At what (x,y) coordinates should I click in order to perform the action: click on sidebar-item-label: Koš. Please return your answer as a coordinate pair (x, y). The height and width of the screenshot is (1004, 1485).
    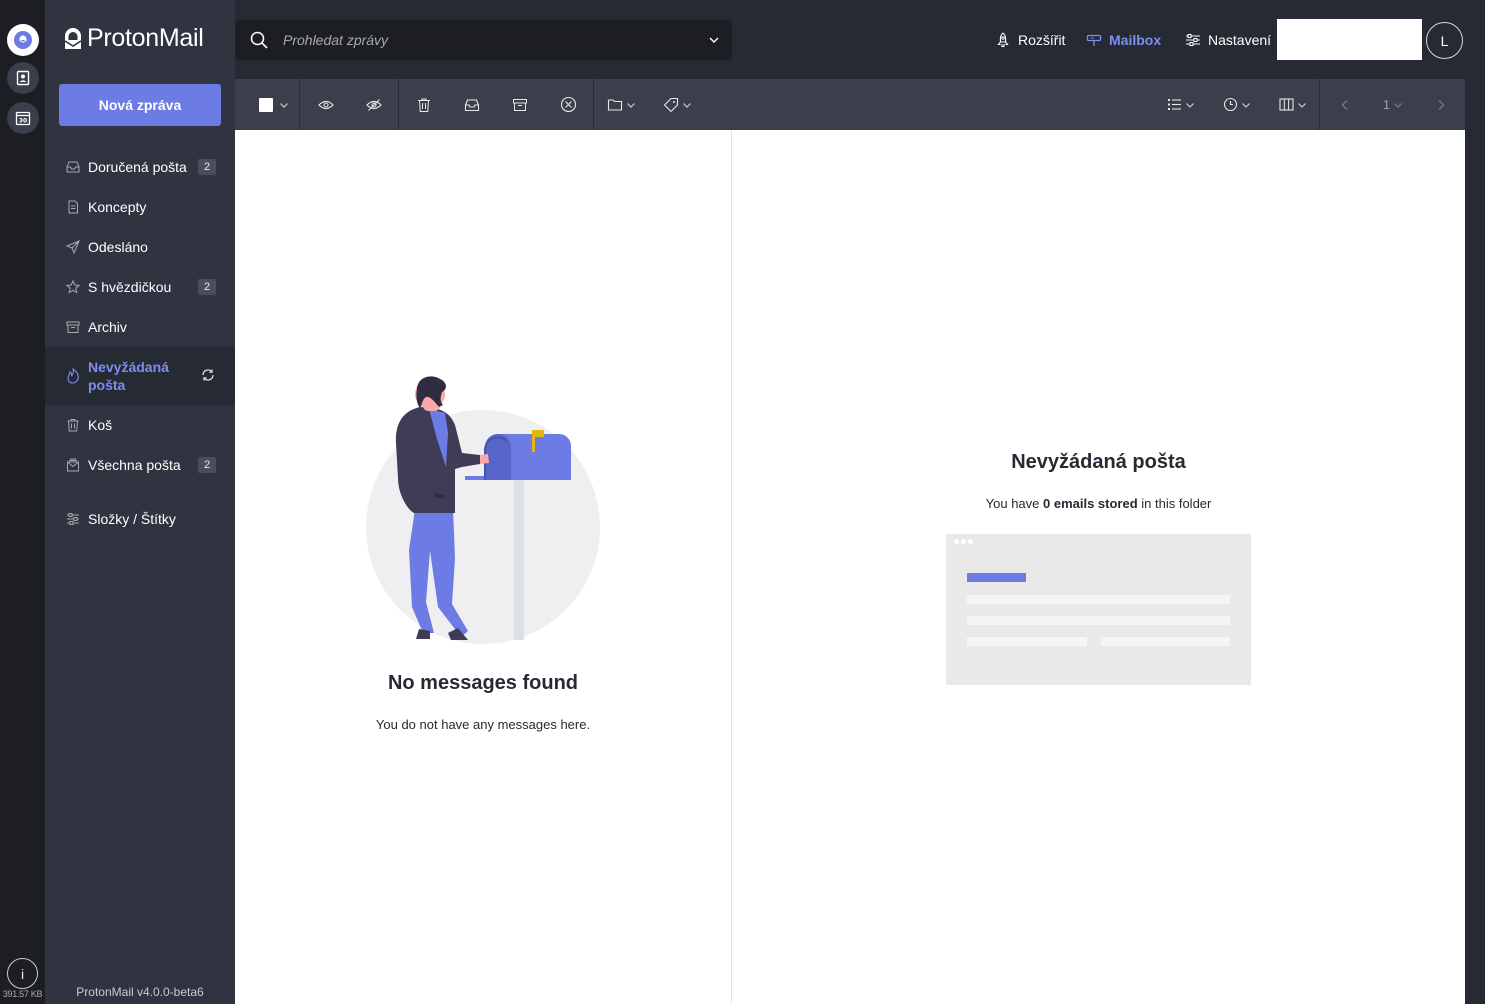
    Looking at the image, I should click on (100, 425).